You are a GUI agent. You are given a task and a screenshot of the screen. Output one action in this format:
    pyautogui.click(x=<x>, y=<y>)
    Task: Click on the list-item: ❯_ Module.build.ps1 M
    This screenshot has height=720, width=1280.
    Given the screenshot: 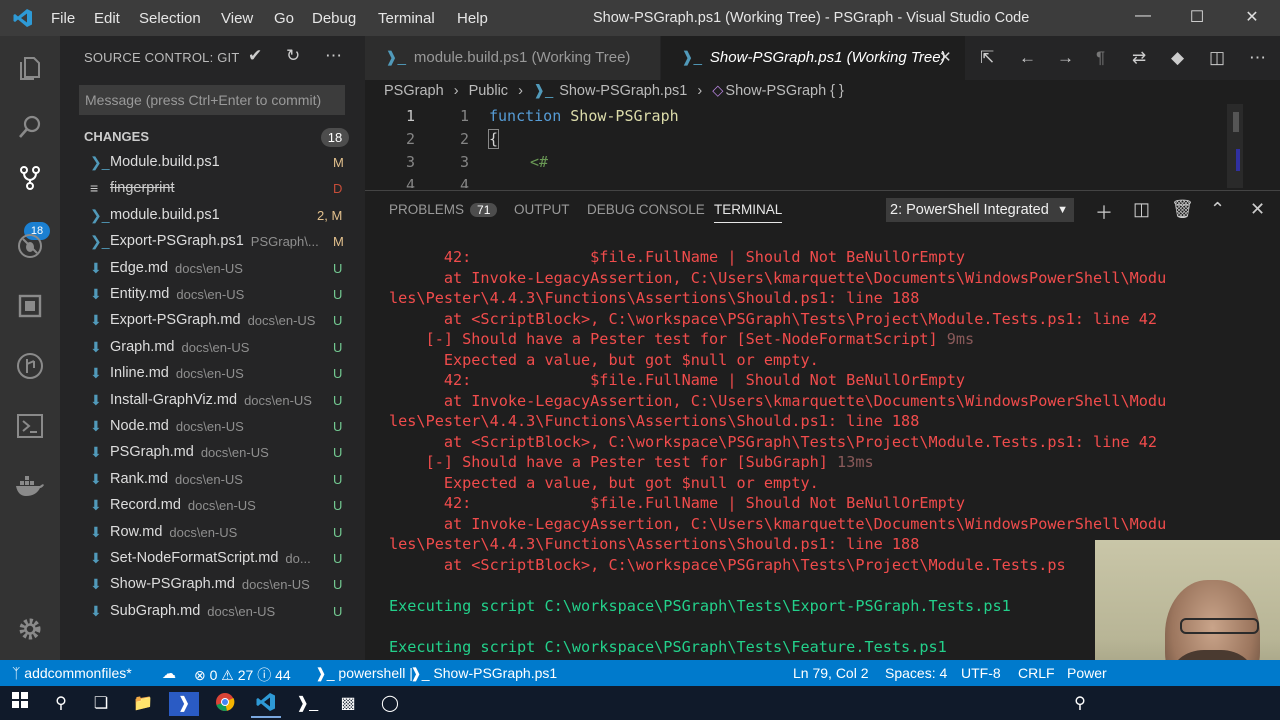 What is the action you would take?
    pyautogui.click(x=212, y=163)
    